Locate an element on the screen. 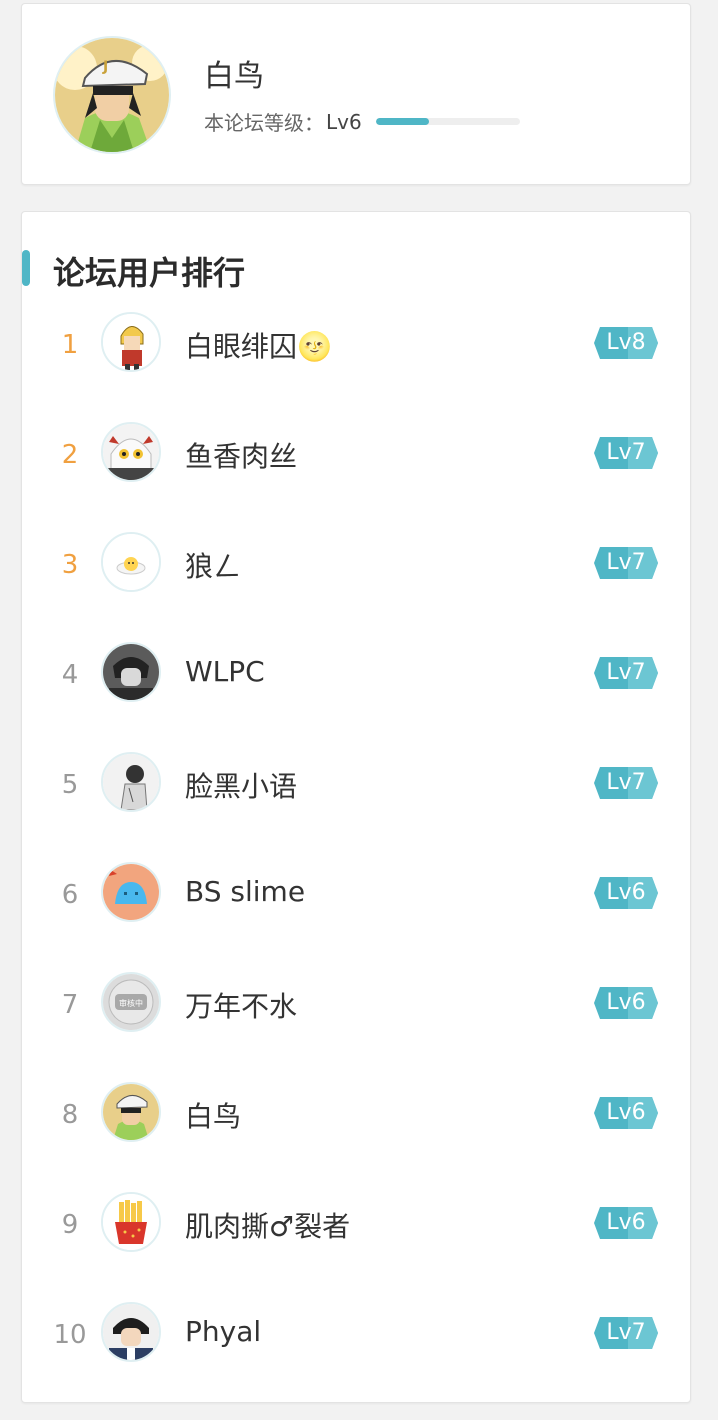  sketch-boy-icon is located at coordinates (131, 782).